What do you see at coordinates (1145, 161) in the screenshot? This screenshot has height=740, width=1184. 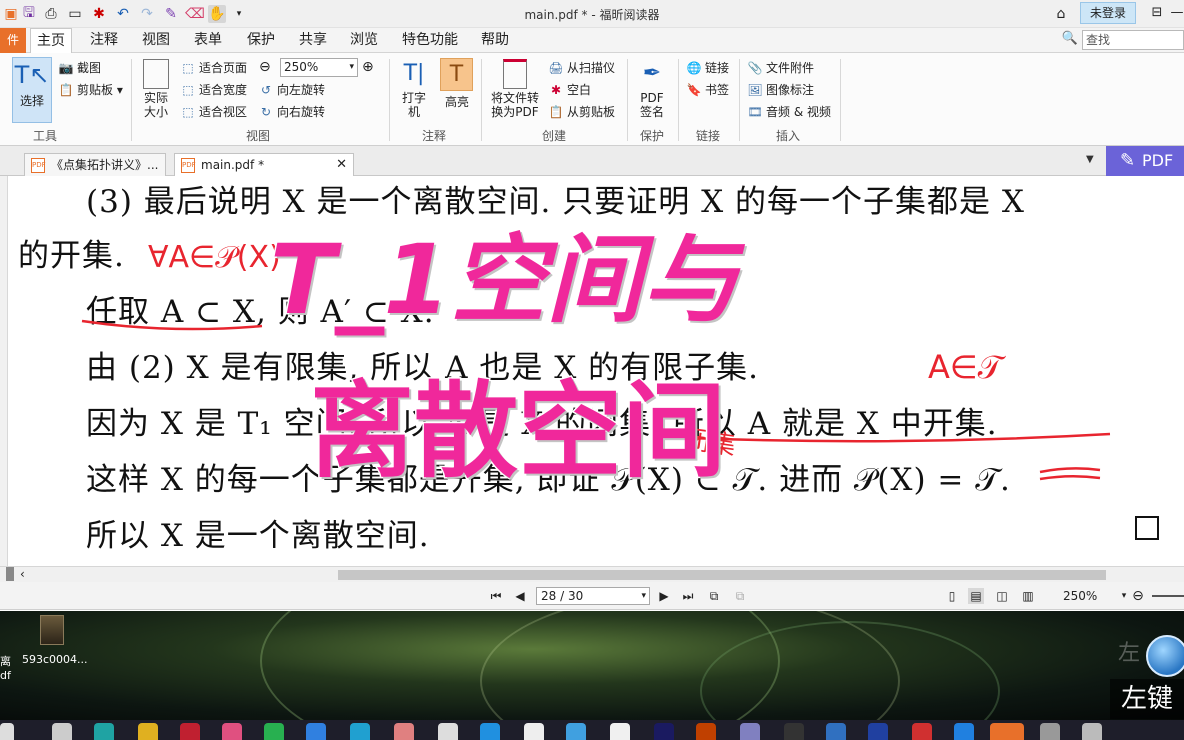 I see `pdf-promo-badge: ✎ PDF` at bounding box center [1145, 161].